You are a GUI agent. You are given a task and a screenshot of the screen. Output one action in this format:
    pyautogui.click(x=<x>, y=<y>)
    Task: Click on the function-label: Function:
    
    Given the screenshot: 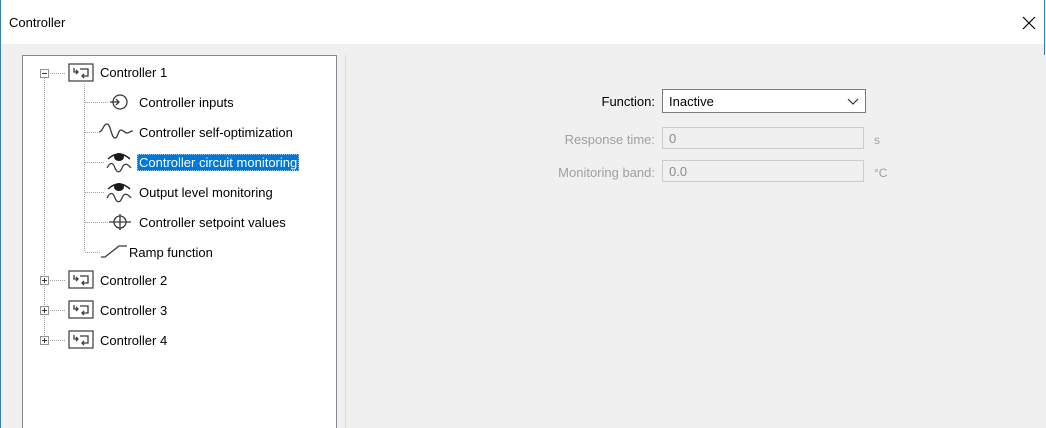 What is the action you would take?
    pyautogui.click(x=628, y=101)
    